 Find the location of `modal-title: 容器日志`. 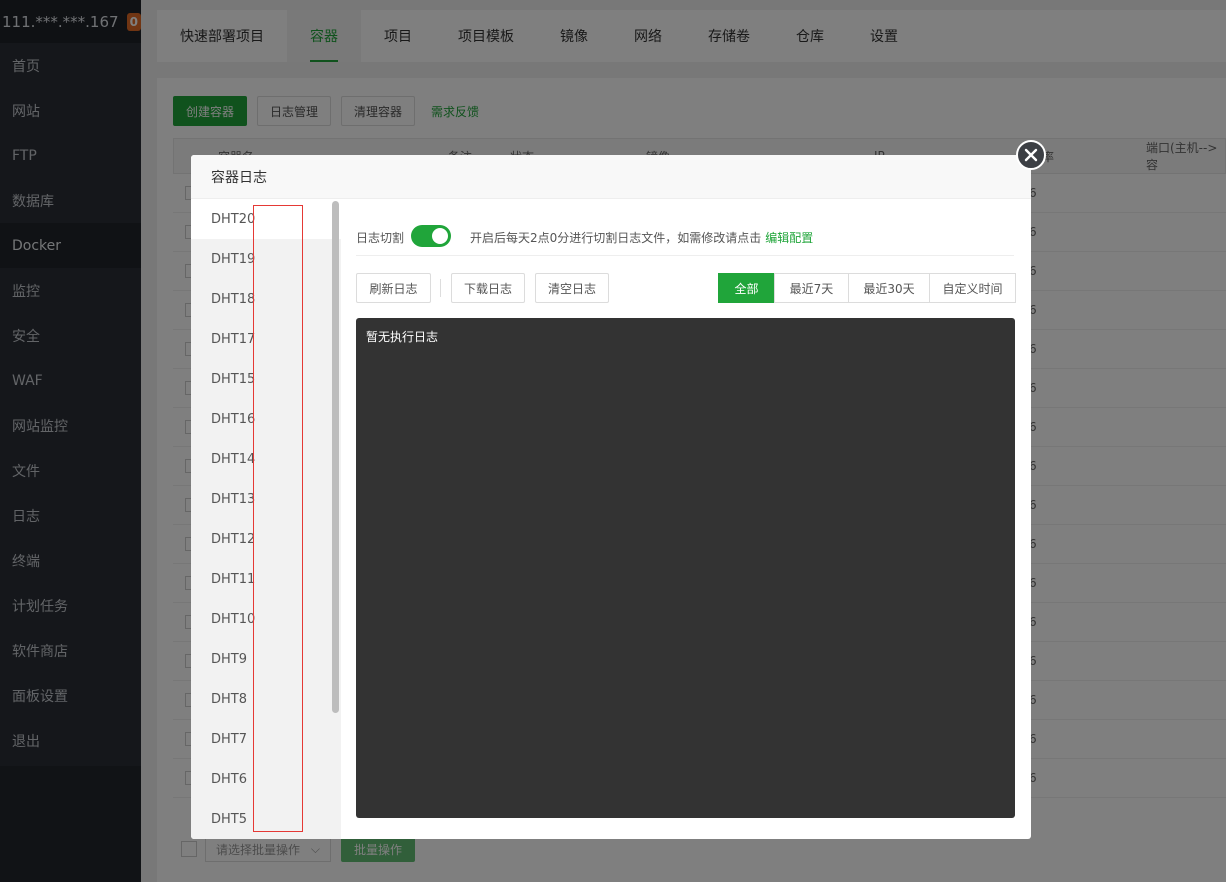

modal-title: 容器日志 is located at coordinates (611, 177).